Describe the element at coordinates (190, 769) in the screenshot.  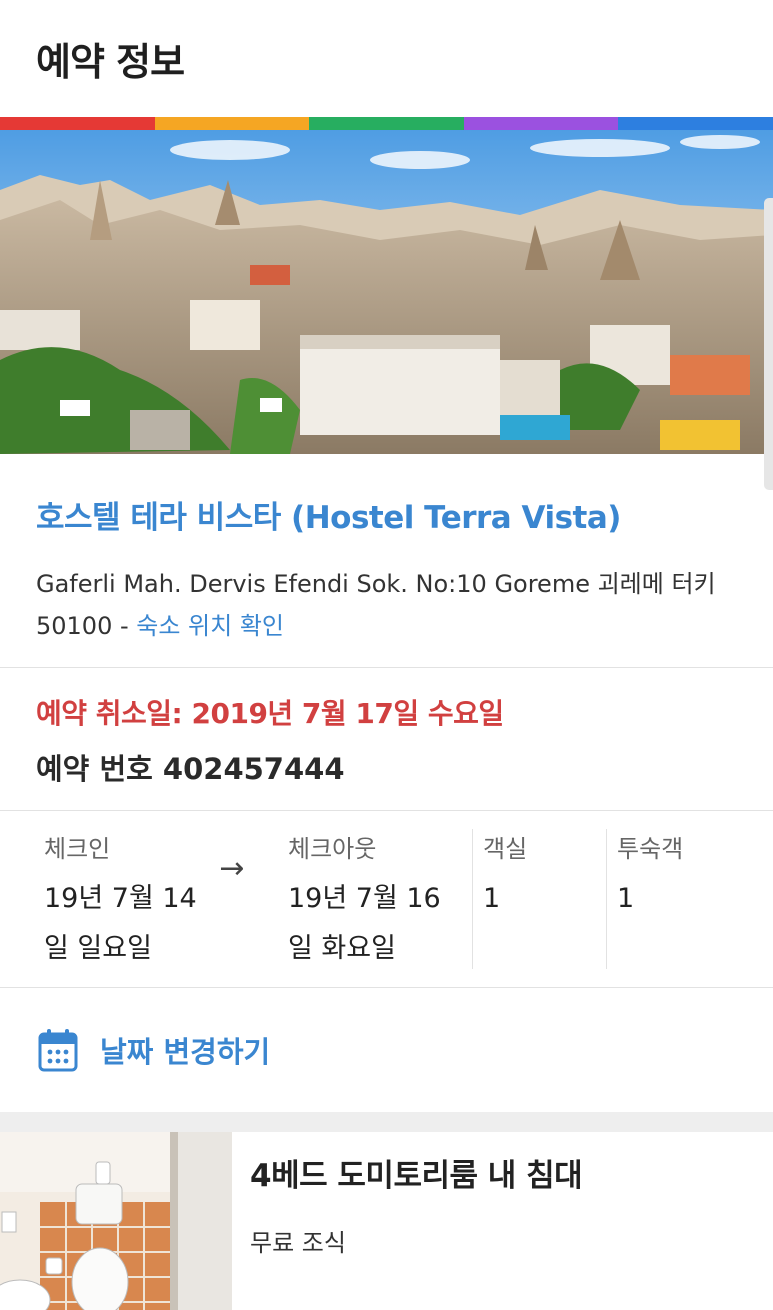
I see `booking-number: 예약 번호 402457444` at that location.